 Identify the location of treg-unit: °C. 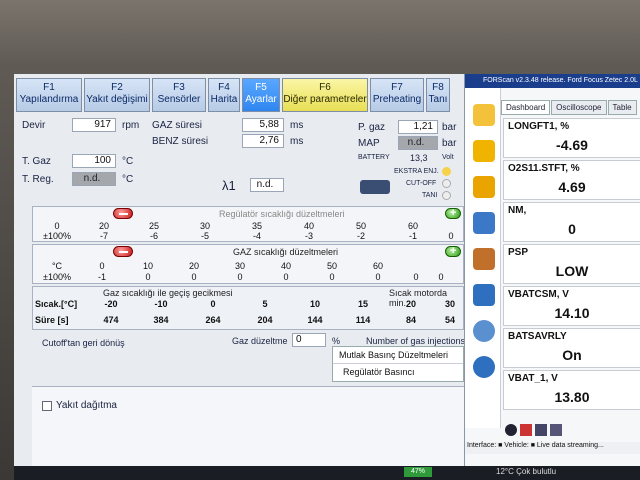
(128, 179).